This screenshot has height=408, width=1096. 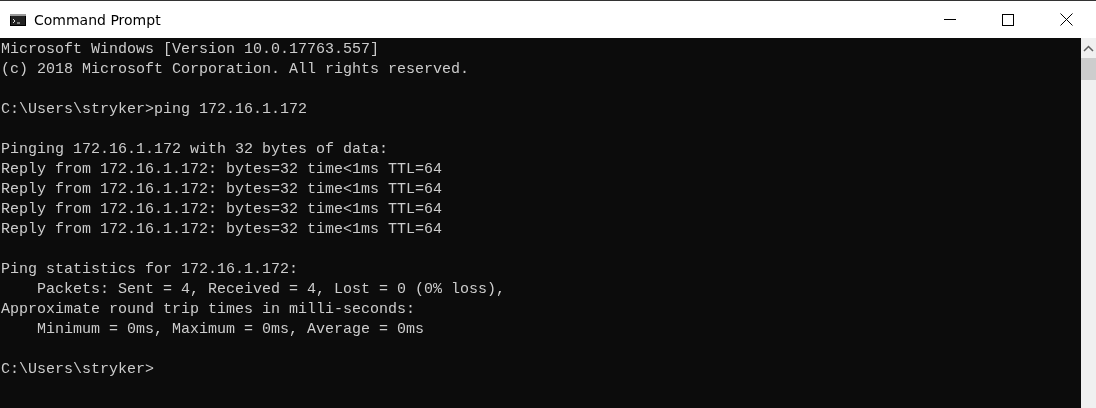 What do you see at coordinates (209, 310) in the screenshot?
I see `console-line: Approximate round trip times in milli-seconds:` at bounding box center [209, 310].